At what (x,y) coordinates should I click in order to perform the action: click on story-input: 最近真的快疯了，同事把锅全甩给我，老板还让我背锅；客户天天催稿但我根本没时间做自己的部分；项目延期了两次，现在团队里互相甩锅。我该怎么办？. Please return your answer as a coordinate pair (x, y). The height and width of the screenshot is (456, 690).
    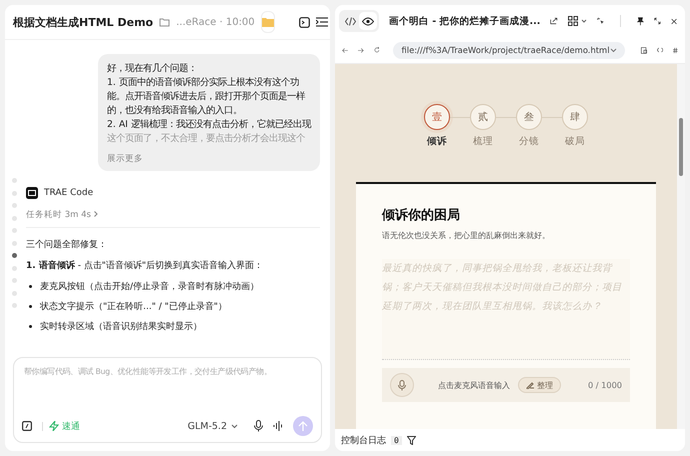
    Looking at the image, I should click on (506, 309).